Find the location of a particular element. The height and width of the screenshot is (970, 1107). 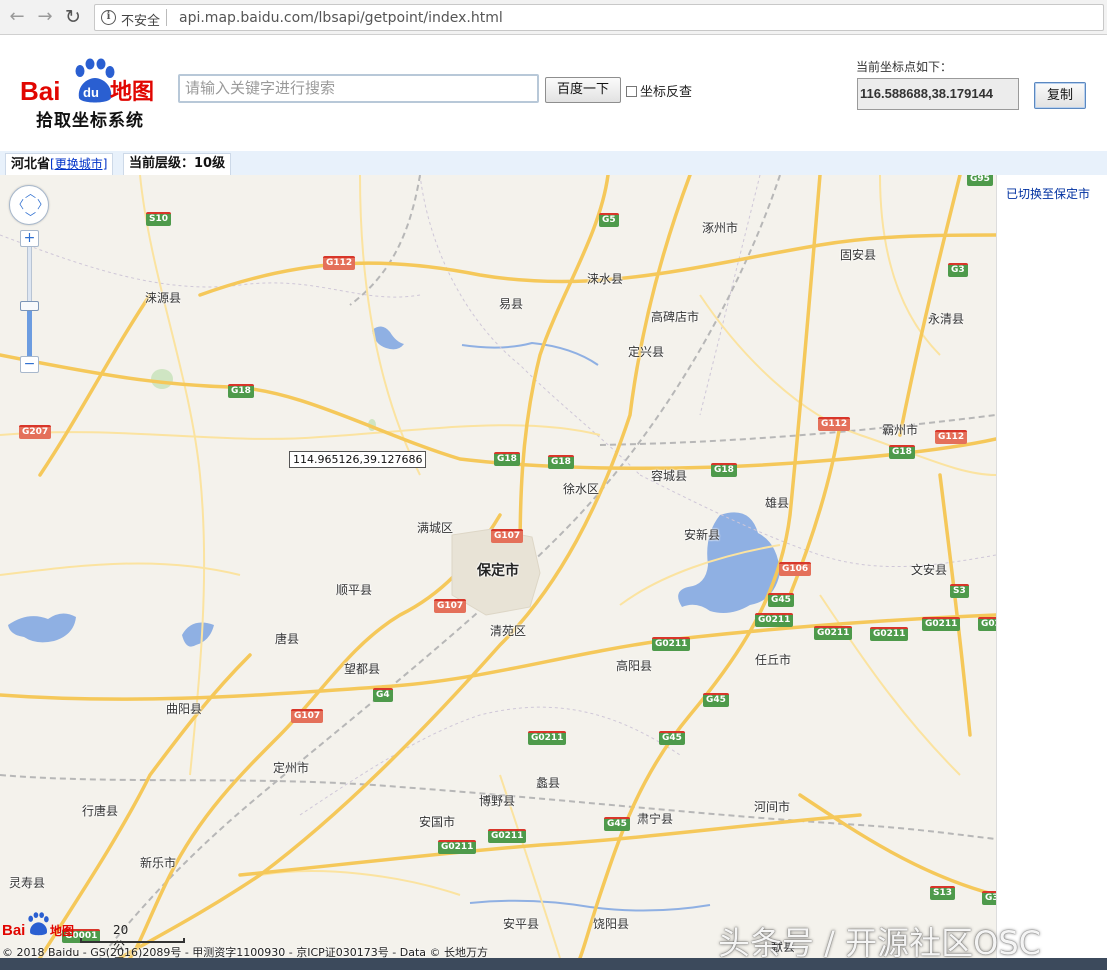

highway-shield: G106 is located at coordinates (795, 569).